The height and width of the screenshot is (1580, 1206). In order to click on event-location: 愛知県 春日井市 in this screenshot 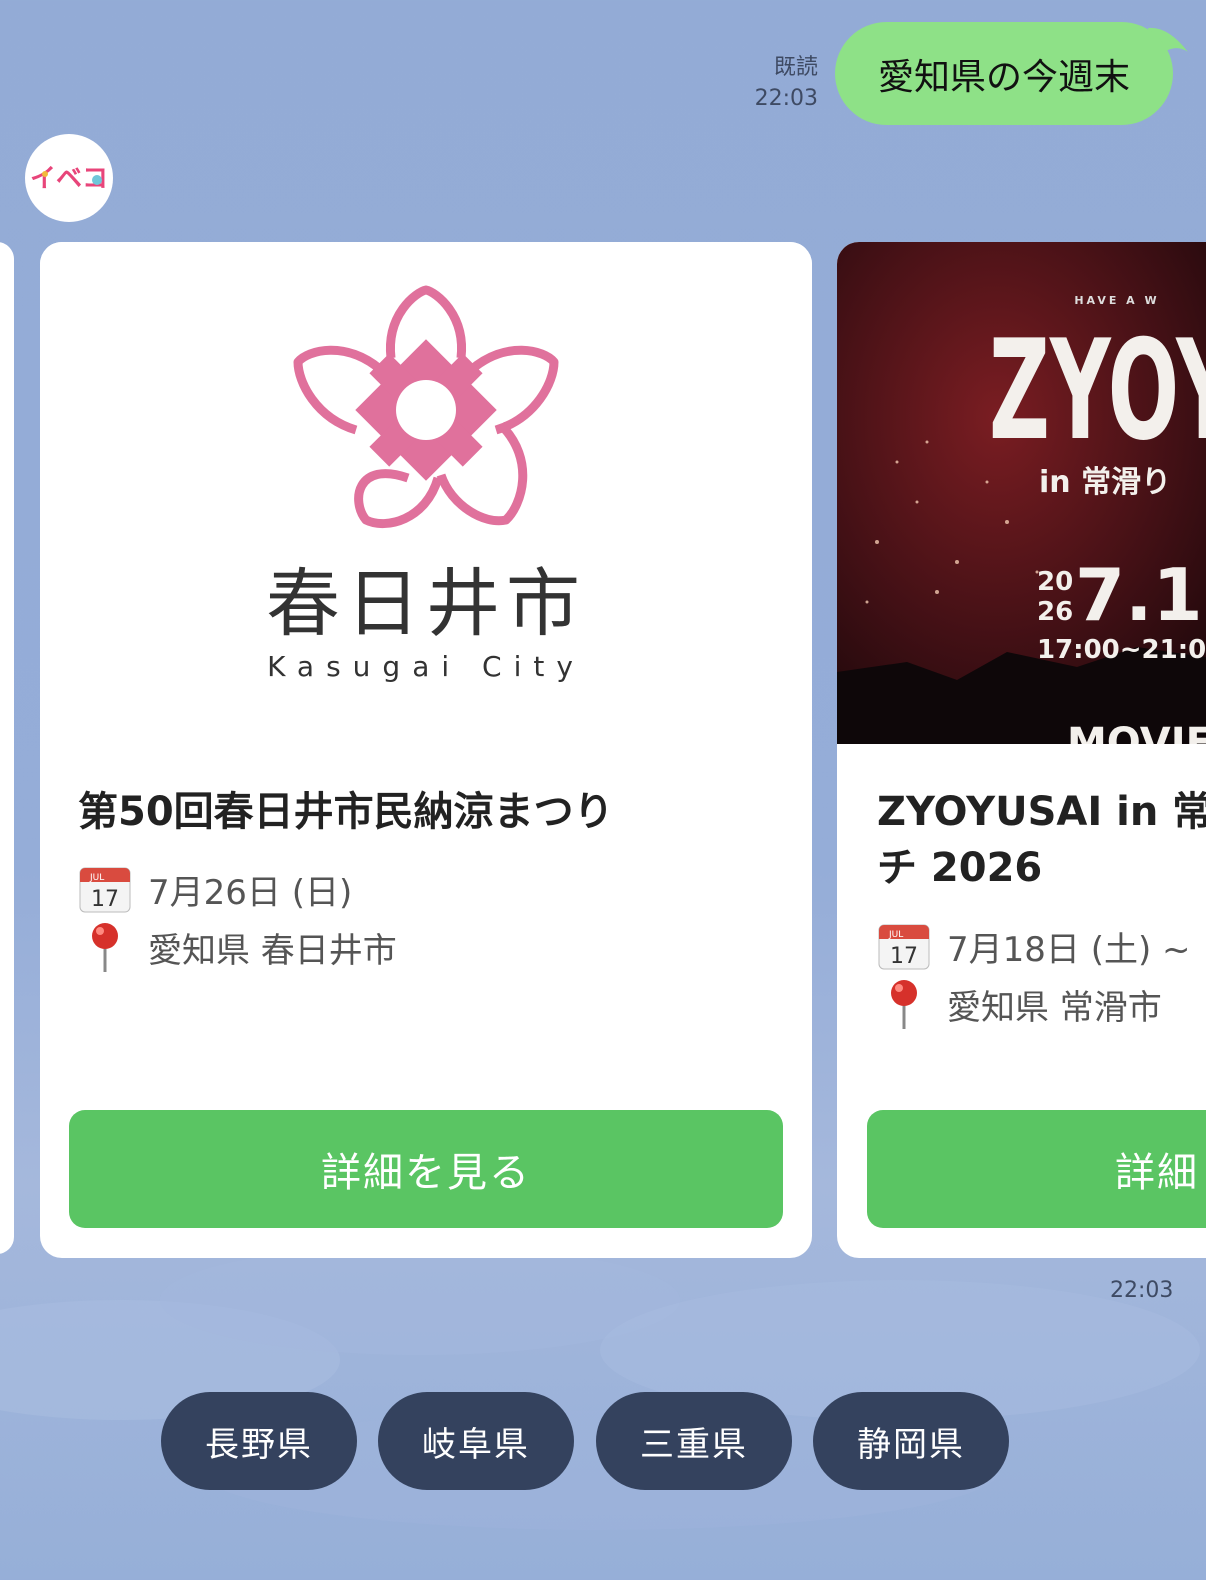, I will do `click(237, 947)`.